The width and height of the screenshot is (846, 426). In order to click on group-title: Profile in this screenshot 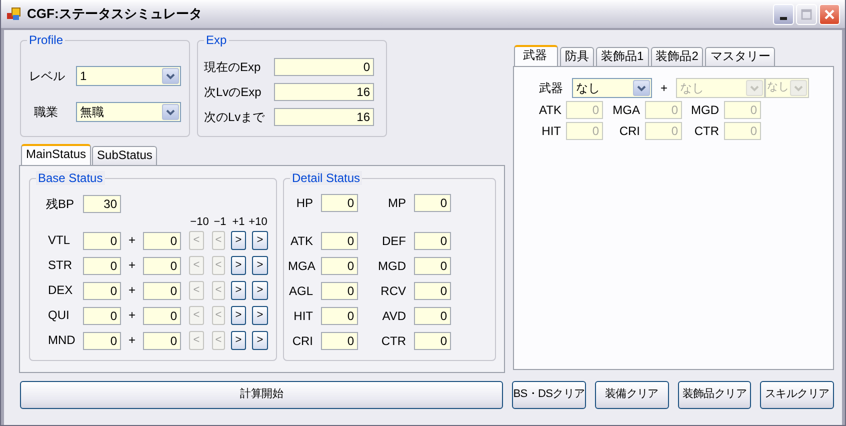, I will do `click(46, 40)`.